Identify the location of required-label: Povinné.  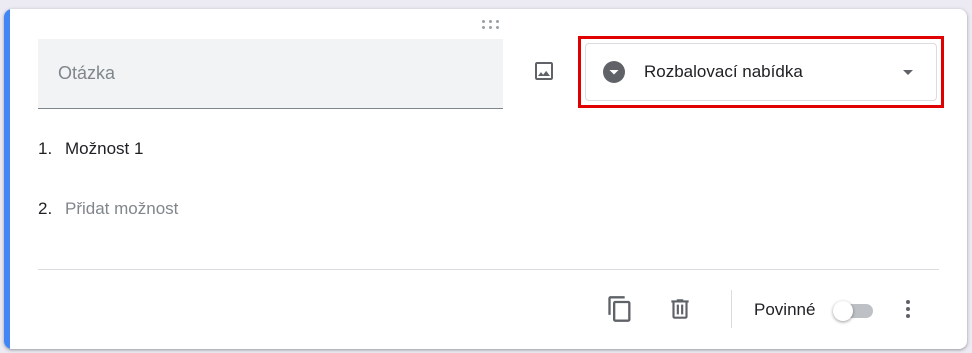
(785, 309).